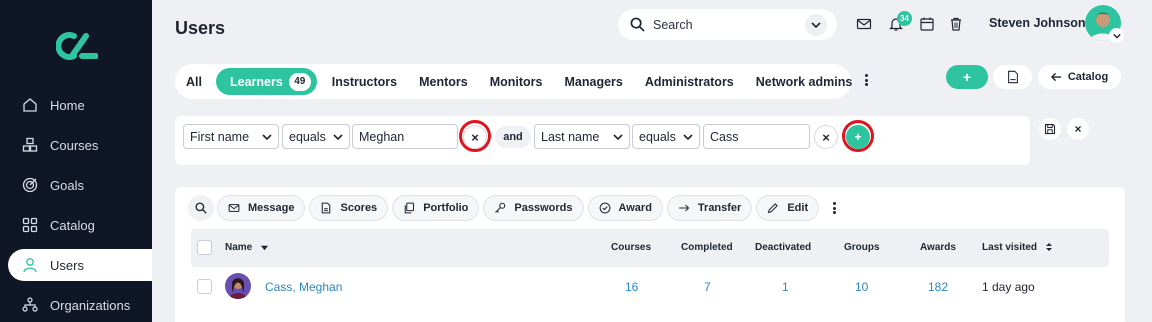  I want to click on award-button: Award, so click(625, 208).